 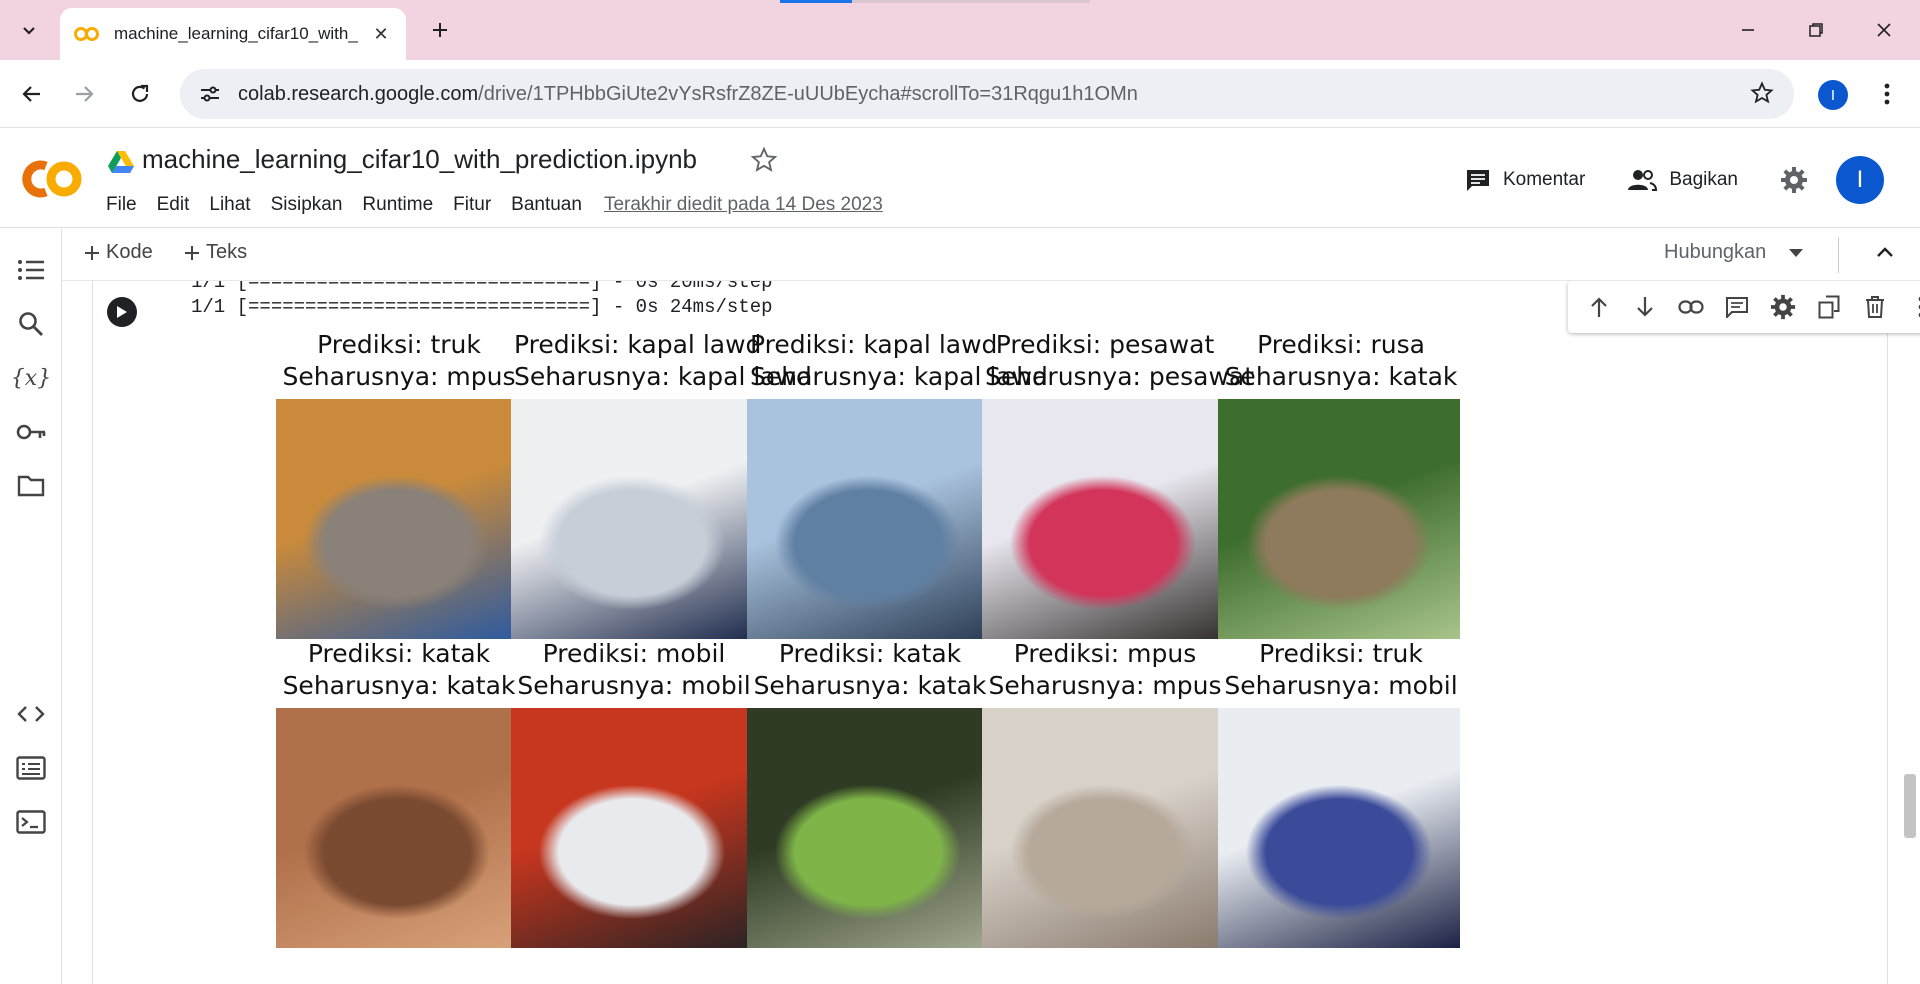 What do you see at coordinates (31, 768) in the screenshot?
I see `command-palette-icon` at bounding box center [31, 768].